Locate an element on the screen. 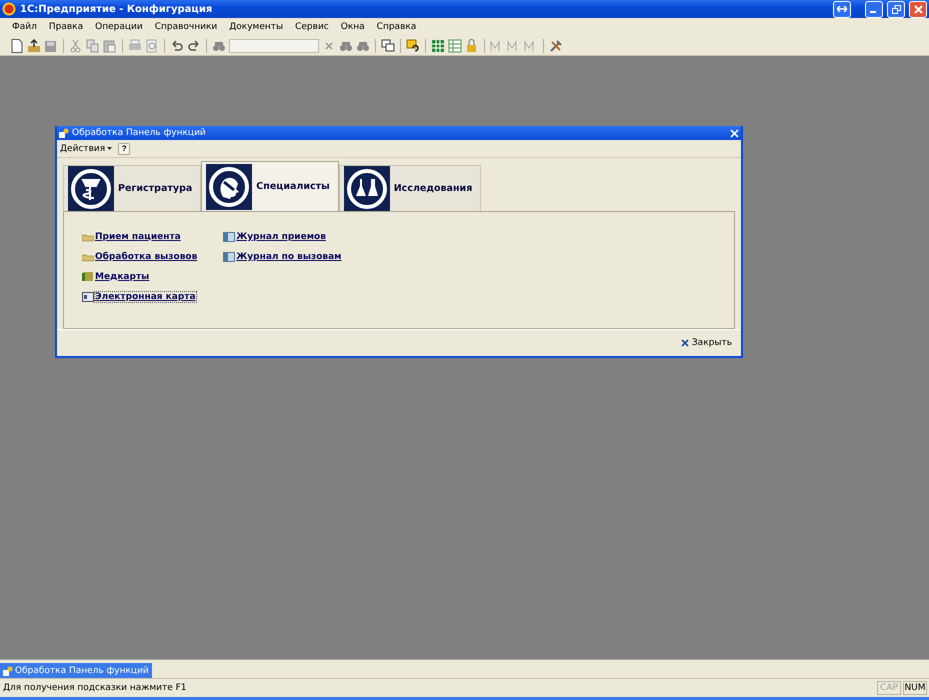 This screenshot has width=929, height=700. tab: Специалисты is located at coordinates (270, 186).